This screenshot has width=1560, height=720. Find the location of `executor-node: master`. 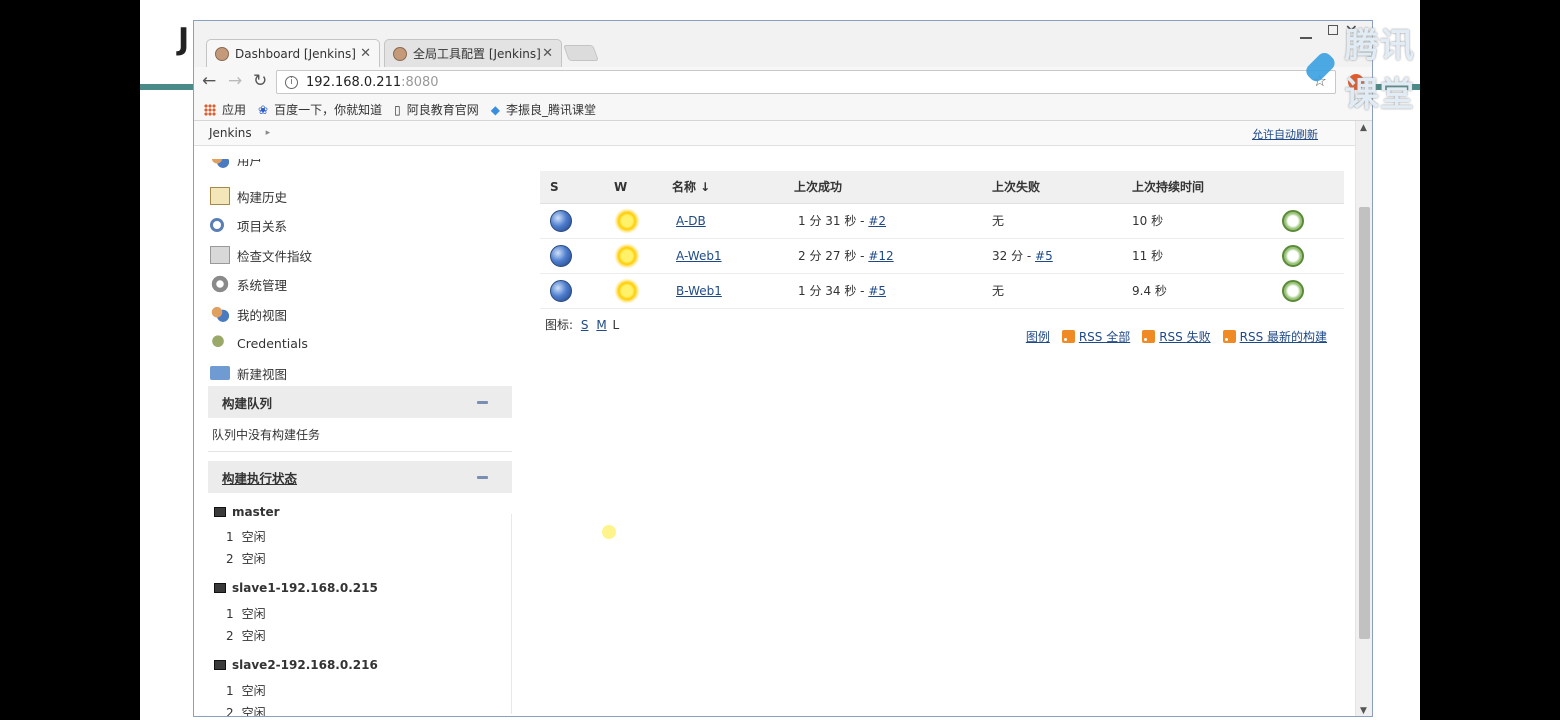

executor-node: master is located at coordinates (247, 512).